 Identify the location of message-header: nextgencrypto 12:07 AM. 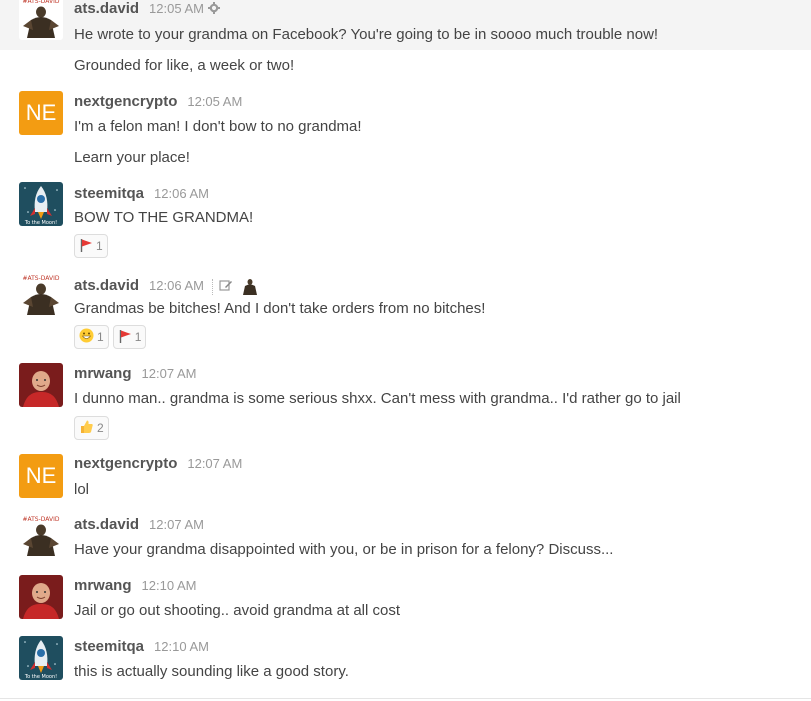
(158, 465).